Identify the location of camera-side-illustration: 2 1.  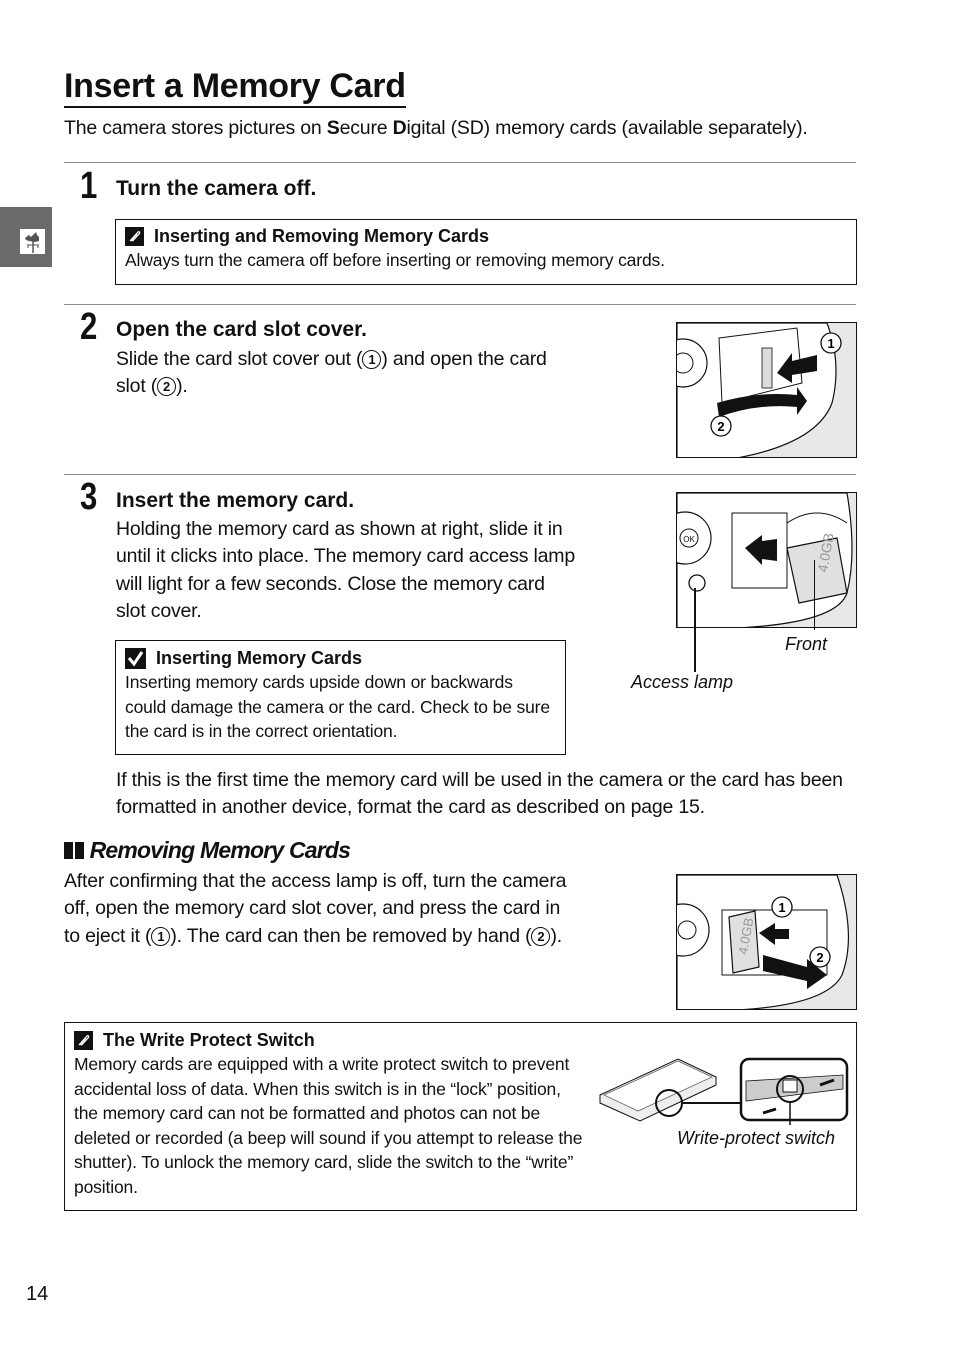
(759, 390).